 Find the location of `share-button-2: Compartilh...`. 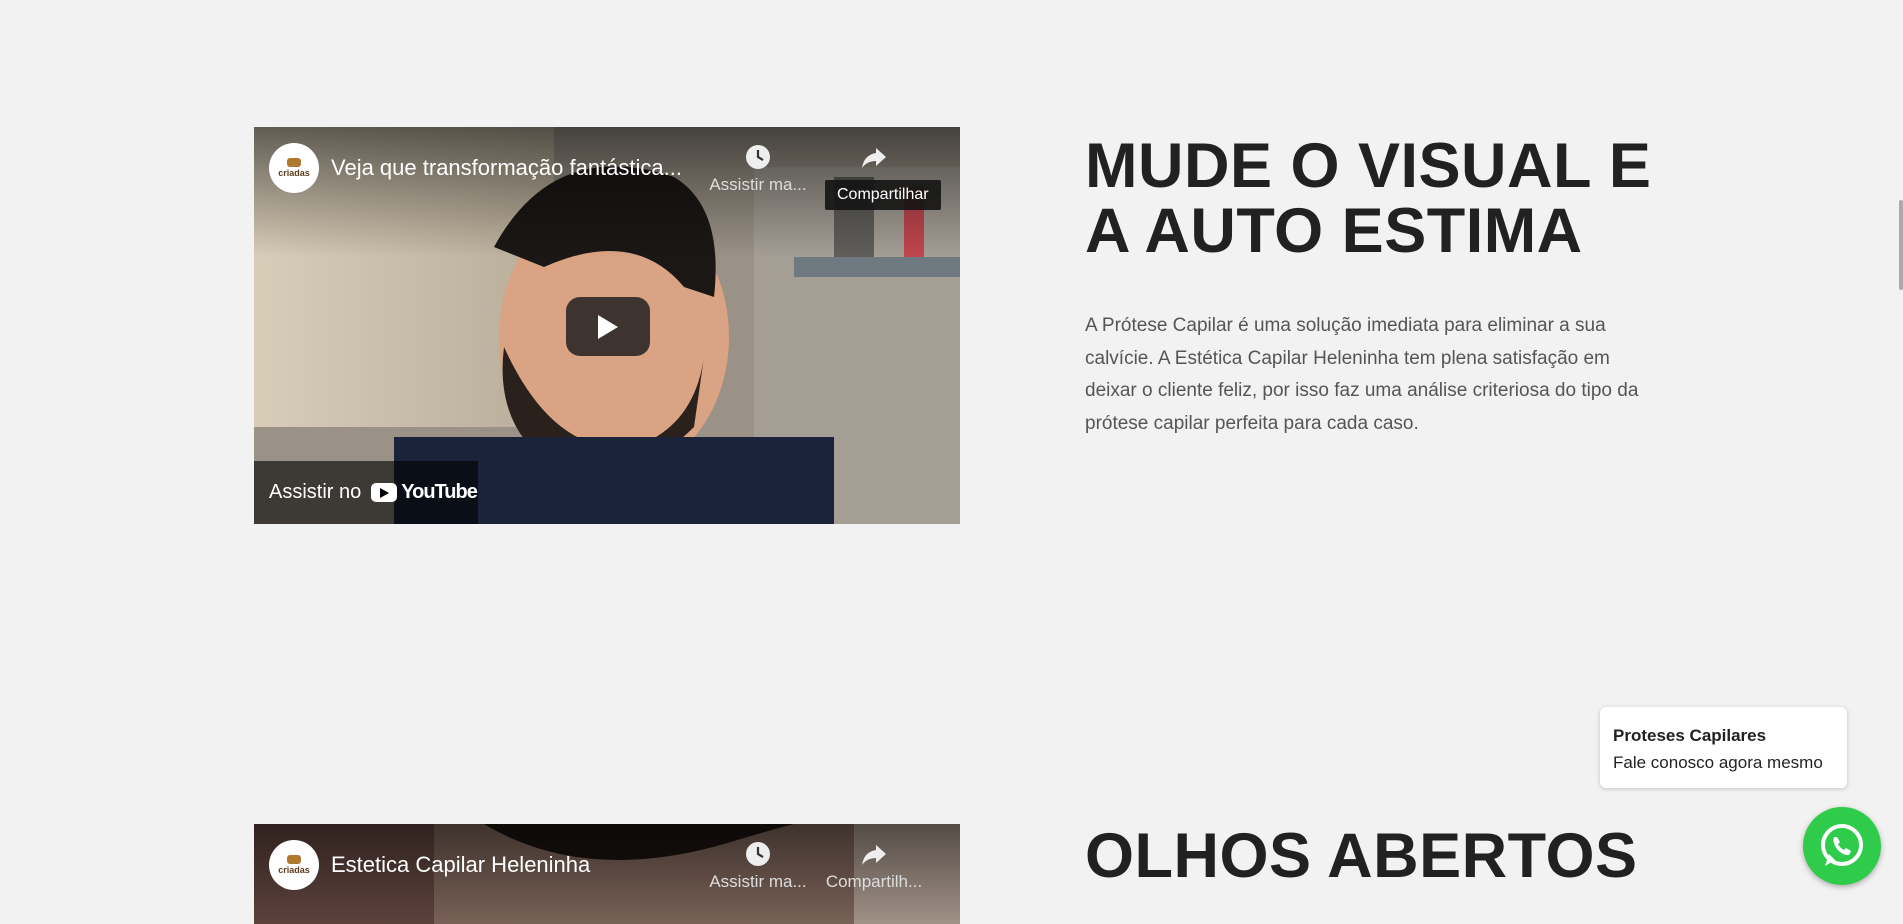

share-button-2: Compartilh... is located at coordinates (874, 866).